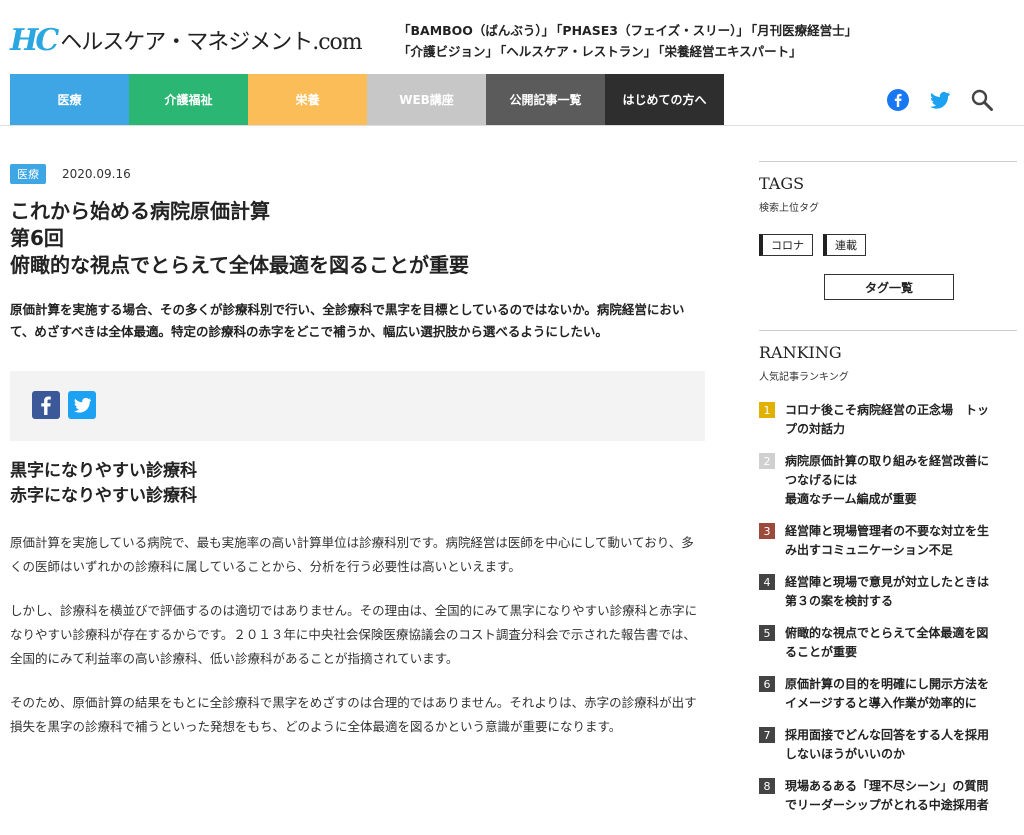 The height and width of the screenshot is (835, 1024). I want to click on tags-subheading: 検索上位タグ, so click(789, 208).